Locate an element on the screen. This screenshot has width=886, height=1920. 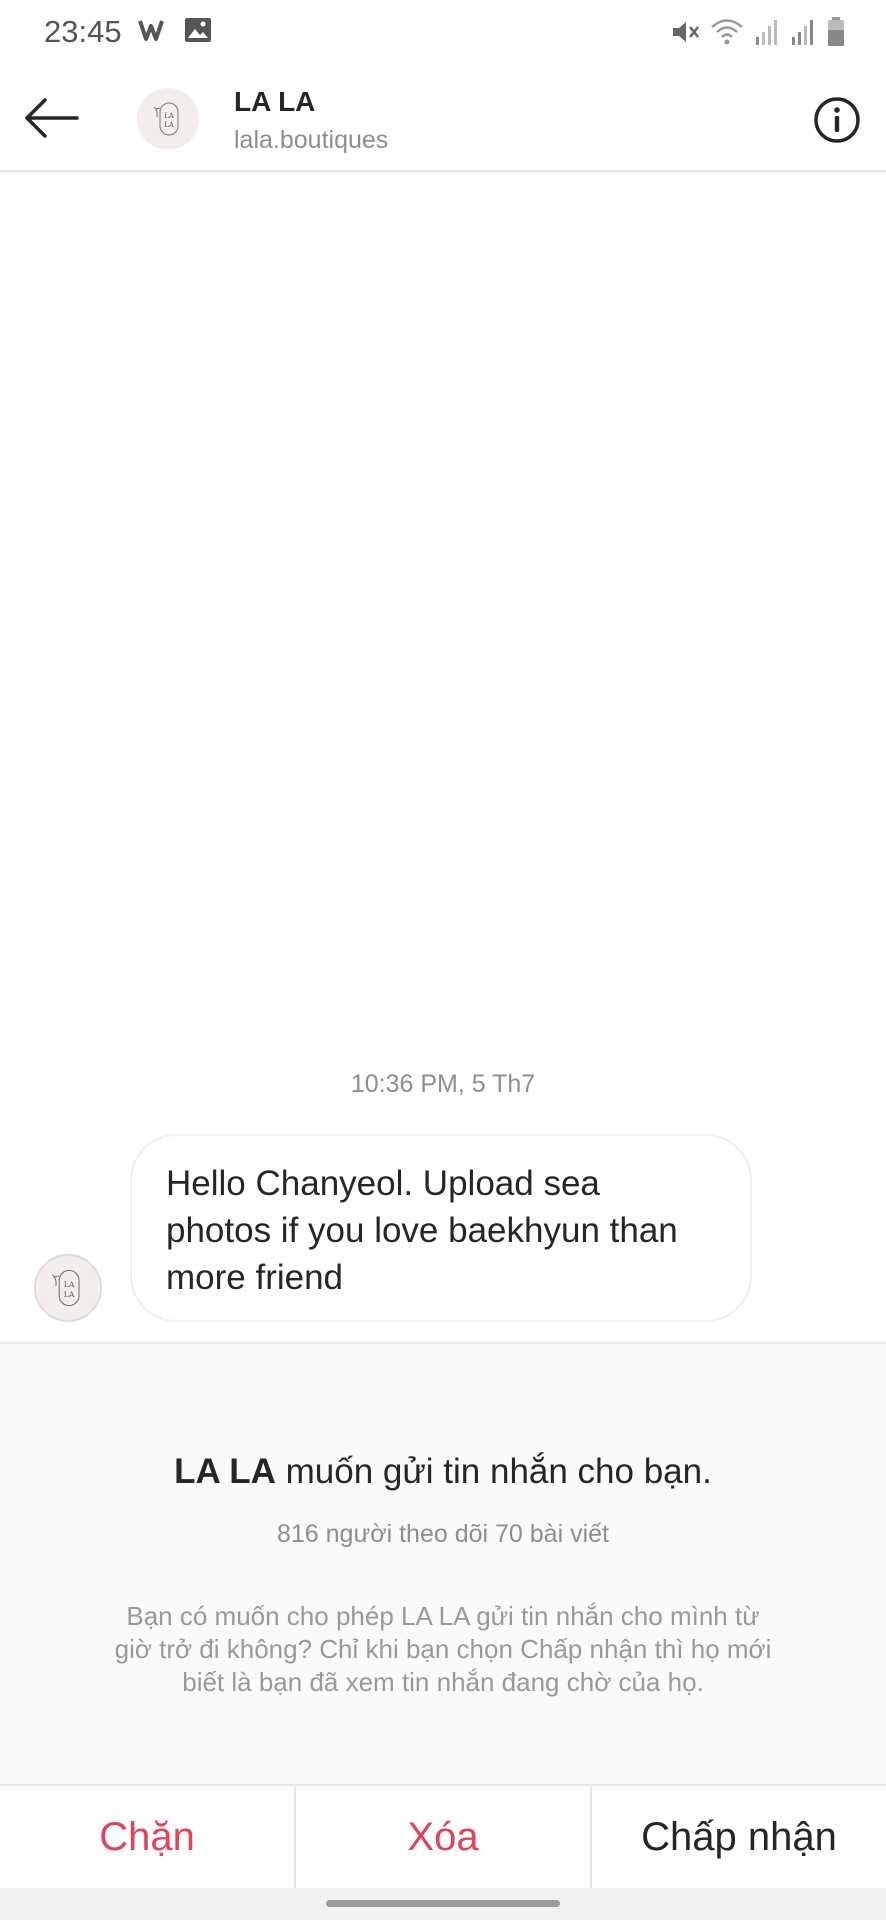
message-timestamp: 10:36 PM, 5 Th7 is located at coordinates (443, 1084).